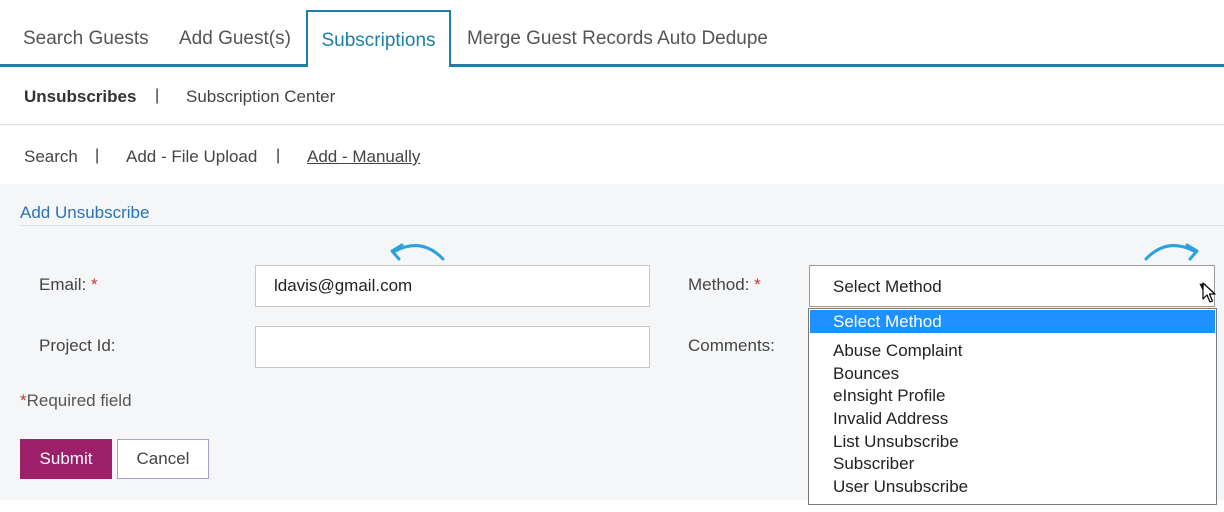  What do you see at coordinates (1209, 292) in the screenshot?
I see `mouse-pointer-icon` at bounding box center [1209, 292].